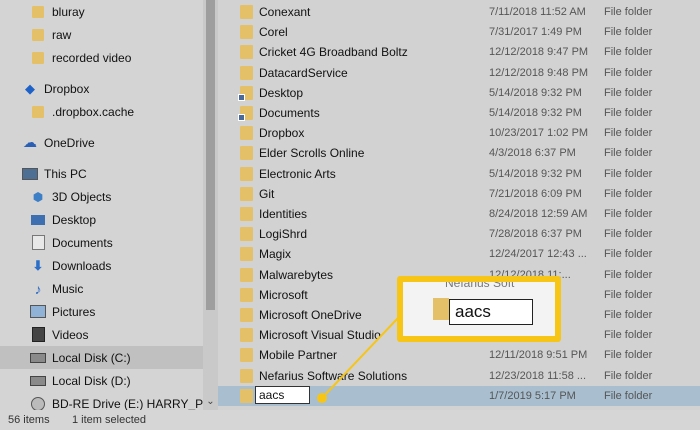 This screenshot has width=700, height=430. Describe the element at coordinates (539, 133) in the screenshot. I see `file-date-modified: 10/23/2017 1:02 PM` at that location.